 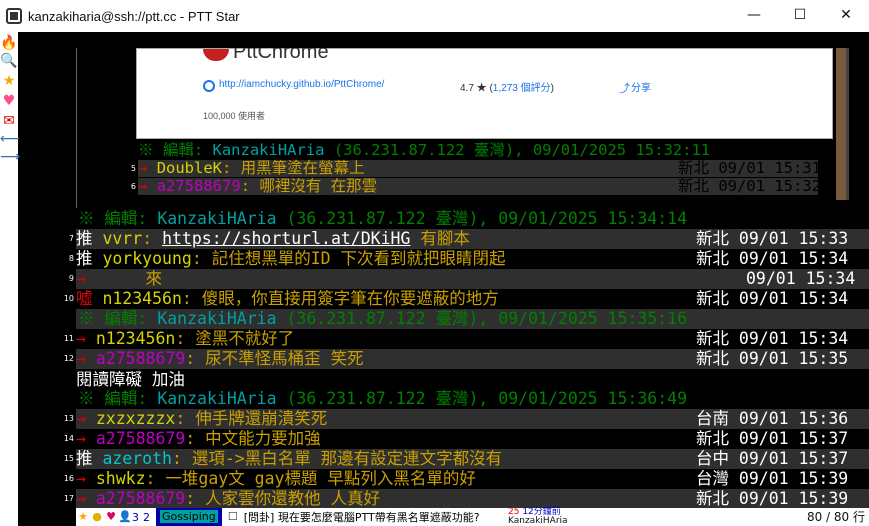 What do you see at coordinates (9, 121) in the screenshot?
I see `new-icon: ✉` at bounding box center [9, 121].